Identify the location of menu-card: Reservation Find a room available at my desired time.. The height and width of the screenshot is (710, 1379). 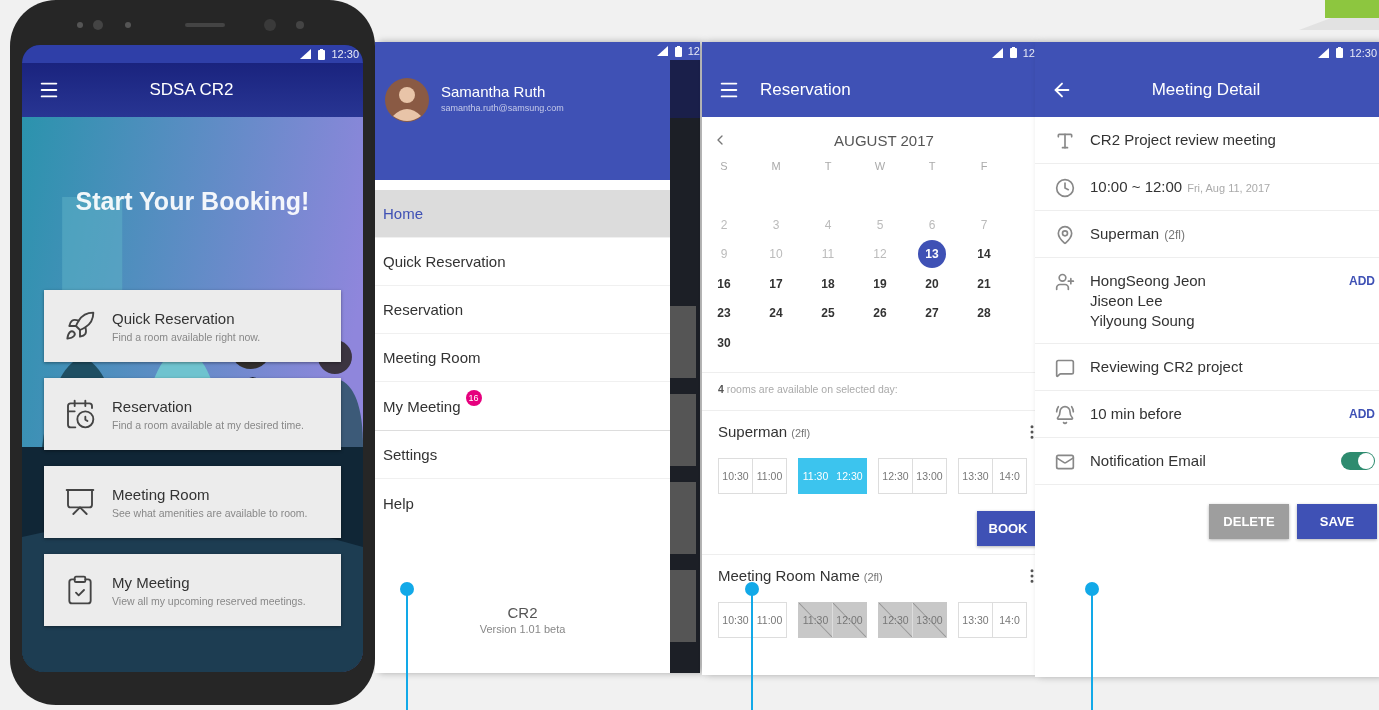
(192, 414).